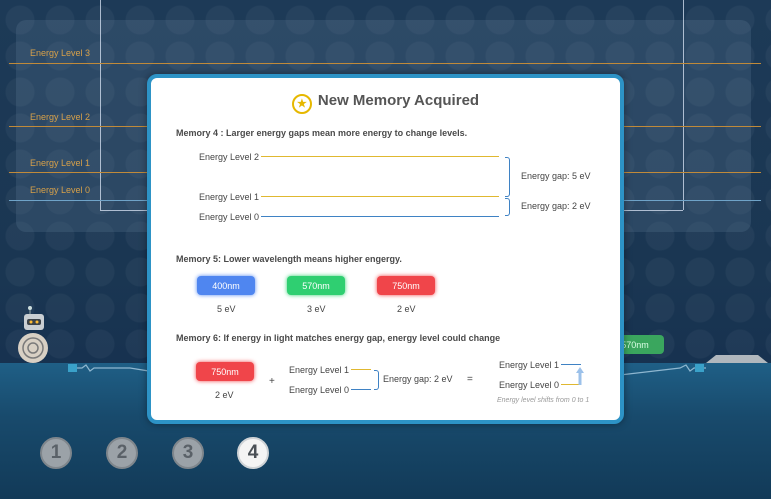  What do you see at coordinates (571, 364) in the screenshot?
I see `m6-result-level1-line` at bounding box center [571, 364].